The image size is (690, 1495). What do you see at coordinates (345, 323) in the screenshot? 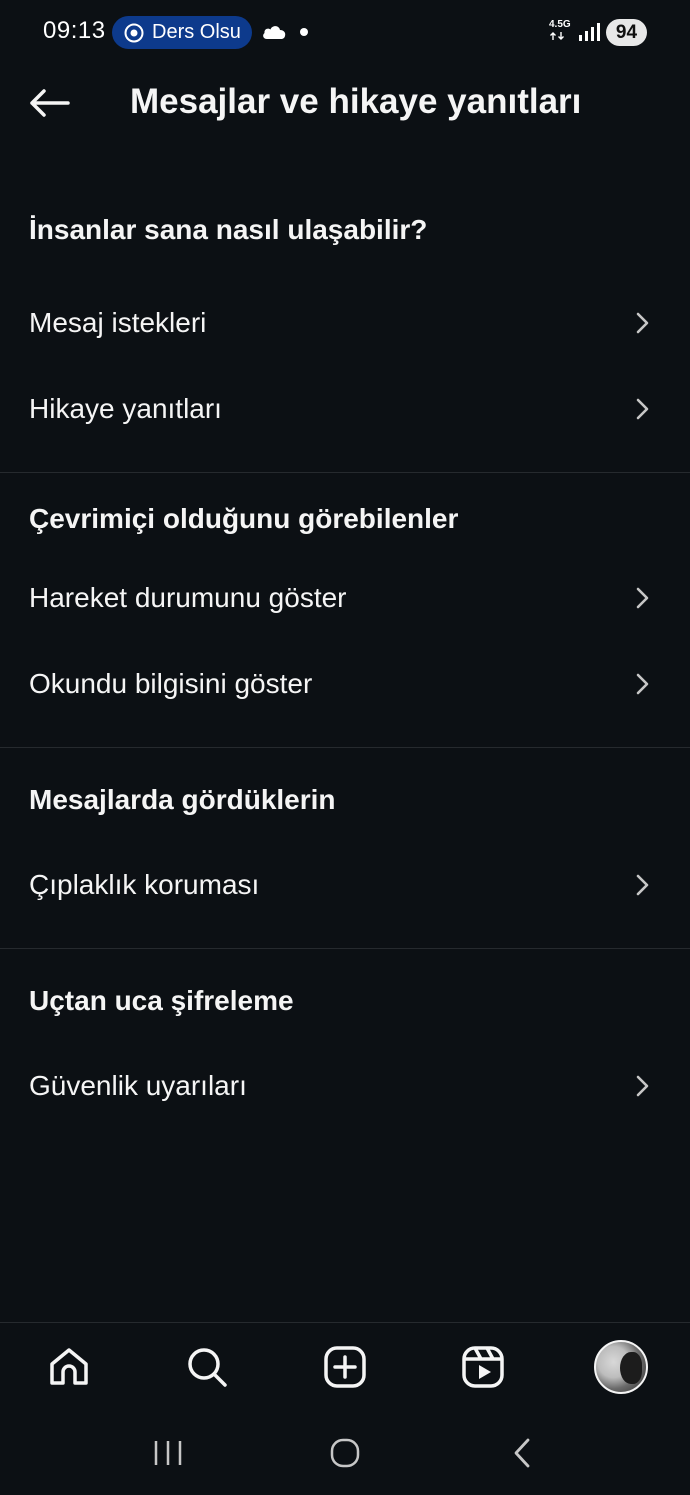
I see `row-message-requests: Mesaj istekleri` at bounding box center [345, 323].